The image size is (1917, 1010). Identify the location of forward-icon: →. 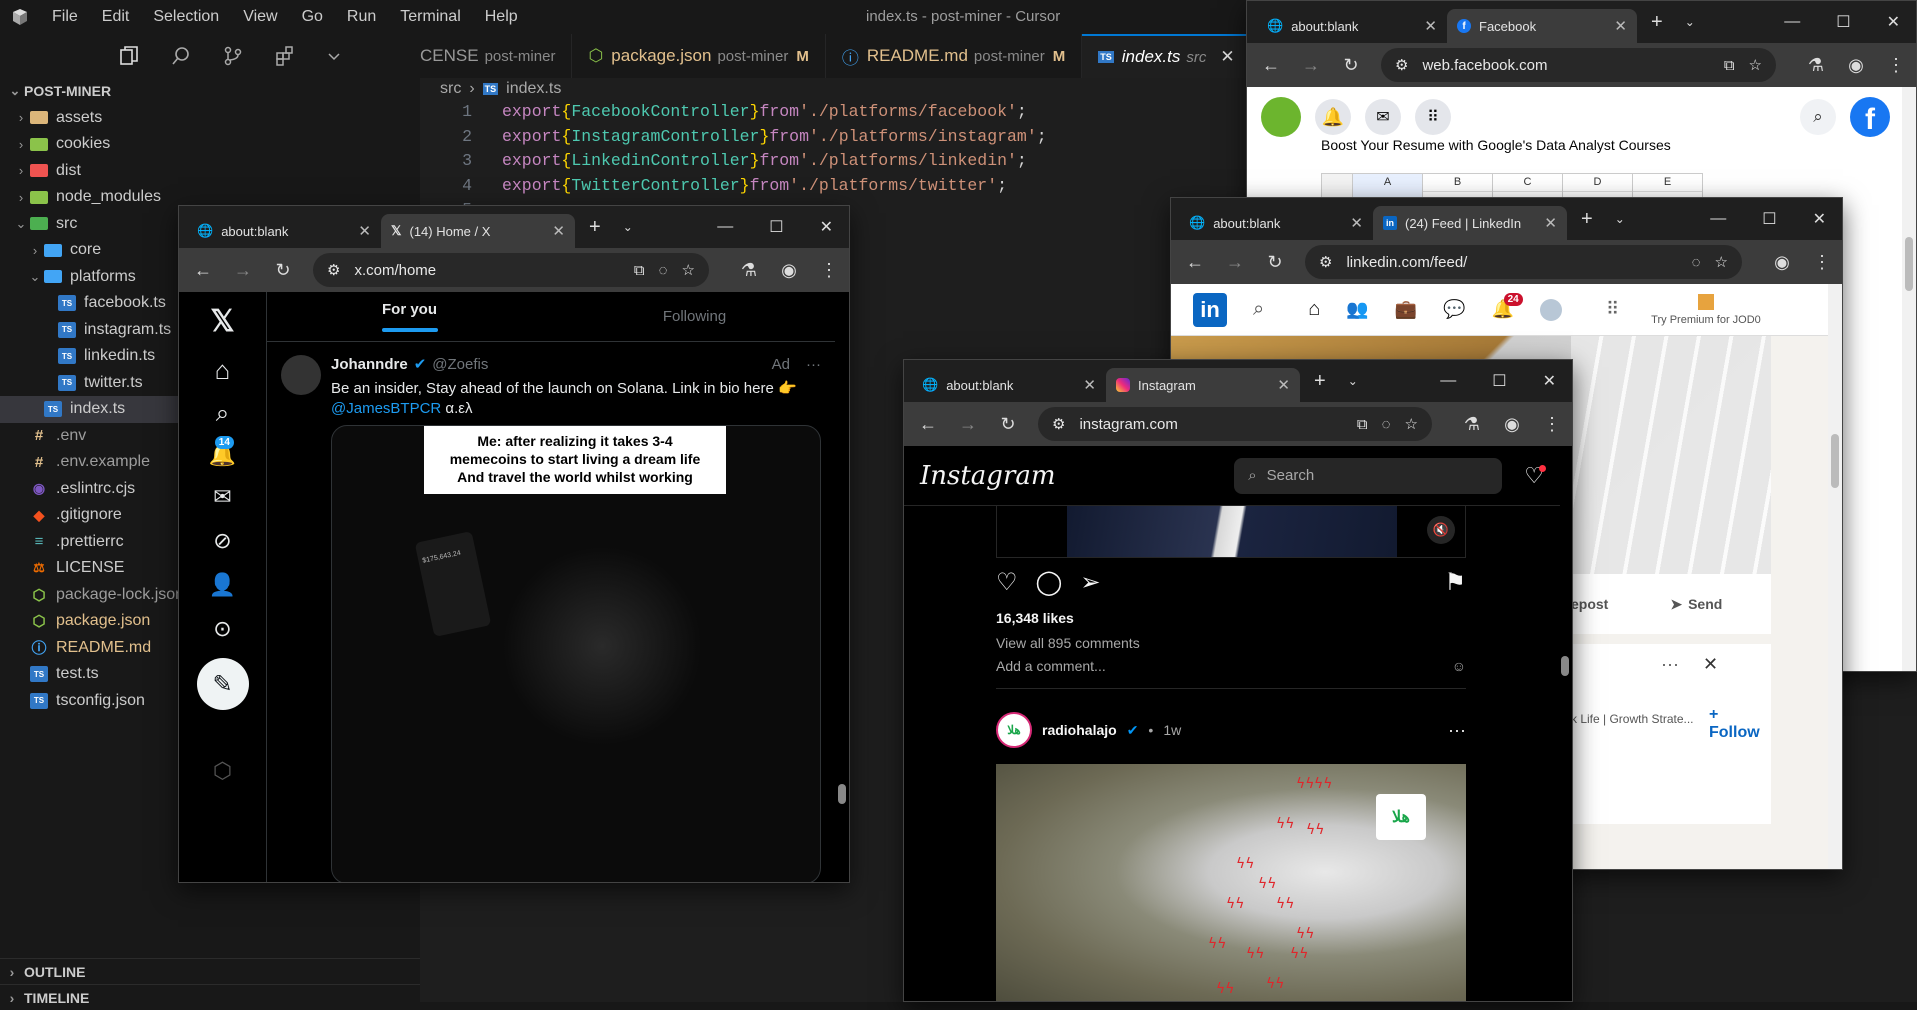
(1235, 262).